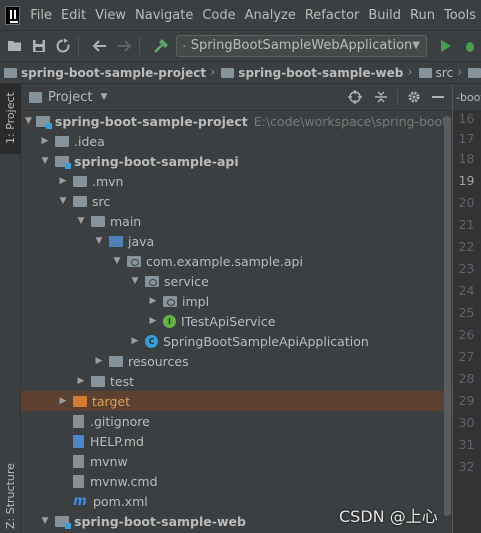 The image size is (481, 533). I want to click on line-number-current: 19, so click(466, 180).